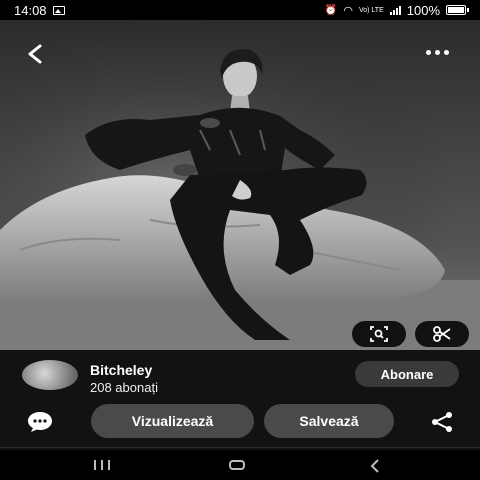 The height and width of the screenshot is (480, 480). I want to click on comment-button, so click(40, 422).